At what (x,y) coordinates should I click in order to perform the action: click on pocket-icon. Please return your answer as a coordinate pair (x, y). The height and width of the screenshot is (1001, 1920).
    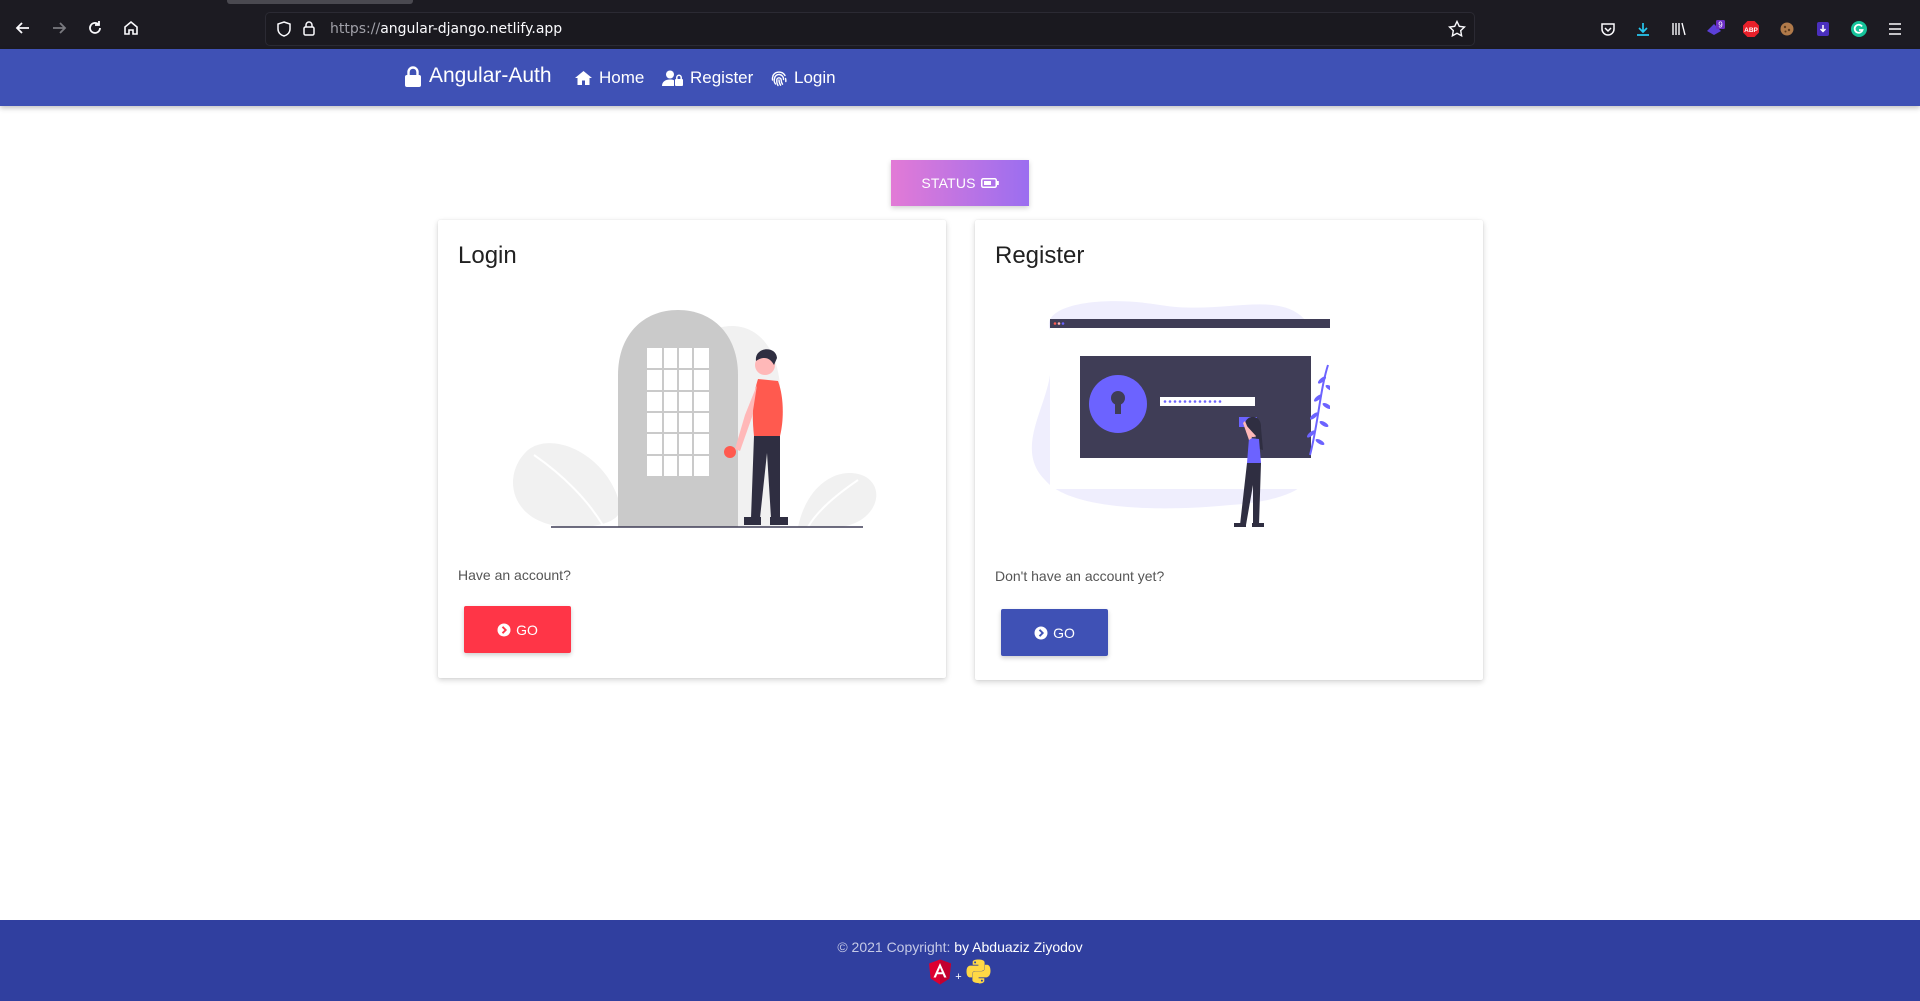
    Looking at the image, I should click on (1608, 29).